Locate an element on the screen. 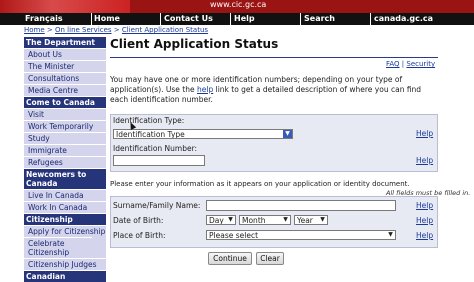 This screenshot has width=474, height=282. site-url: www.cic.gc.ca is located at coordinates (238, 4).